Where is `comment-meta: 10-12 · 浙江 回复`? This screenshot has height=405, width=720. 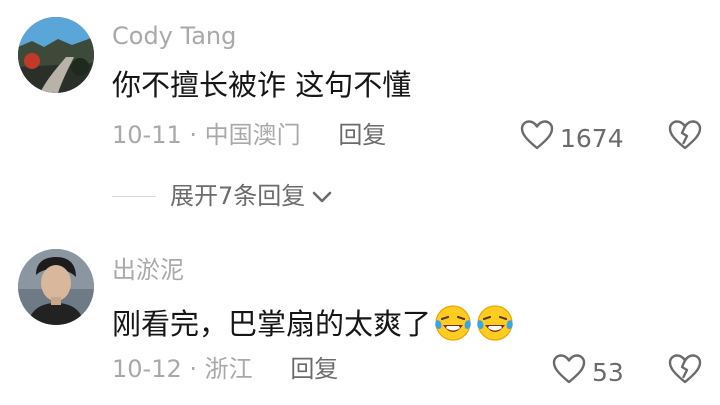
comment-meta: 10-12 · 浙江 回复 is located at coordinates (225, 369).